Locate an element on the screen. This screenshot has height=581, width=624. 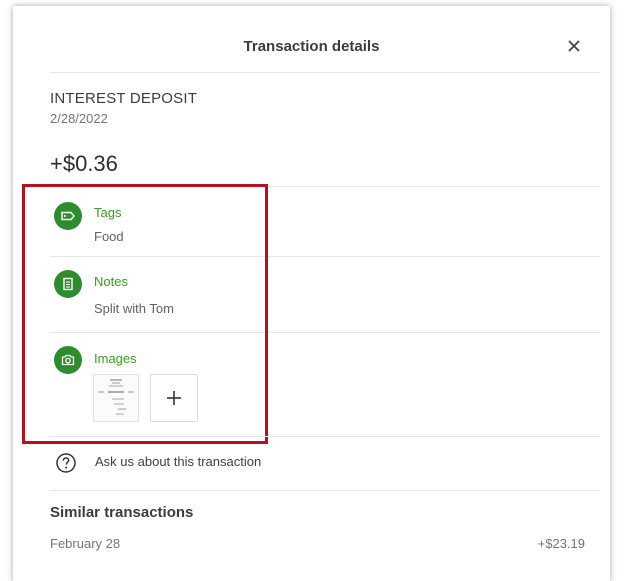
close-button is located at coordinates (574, 46).